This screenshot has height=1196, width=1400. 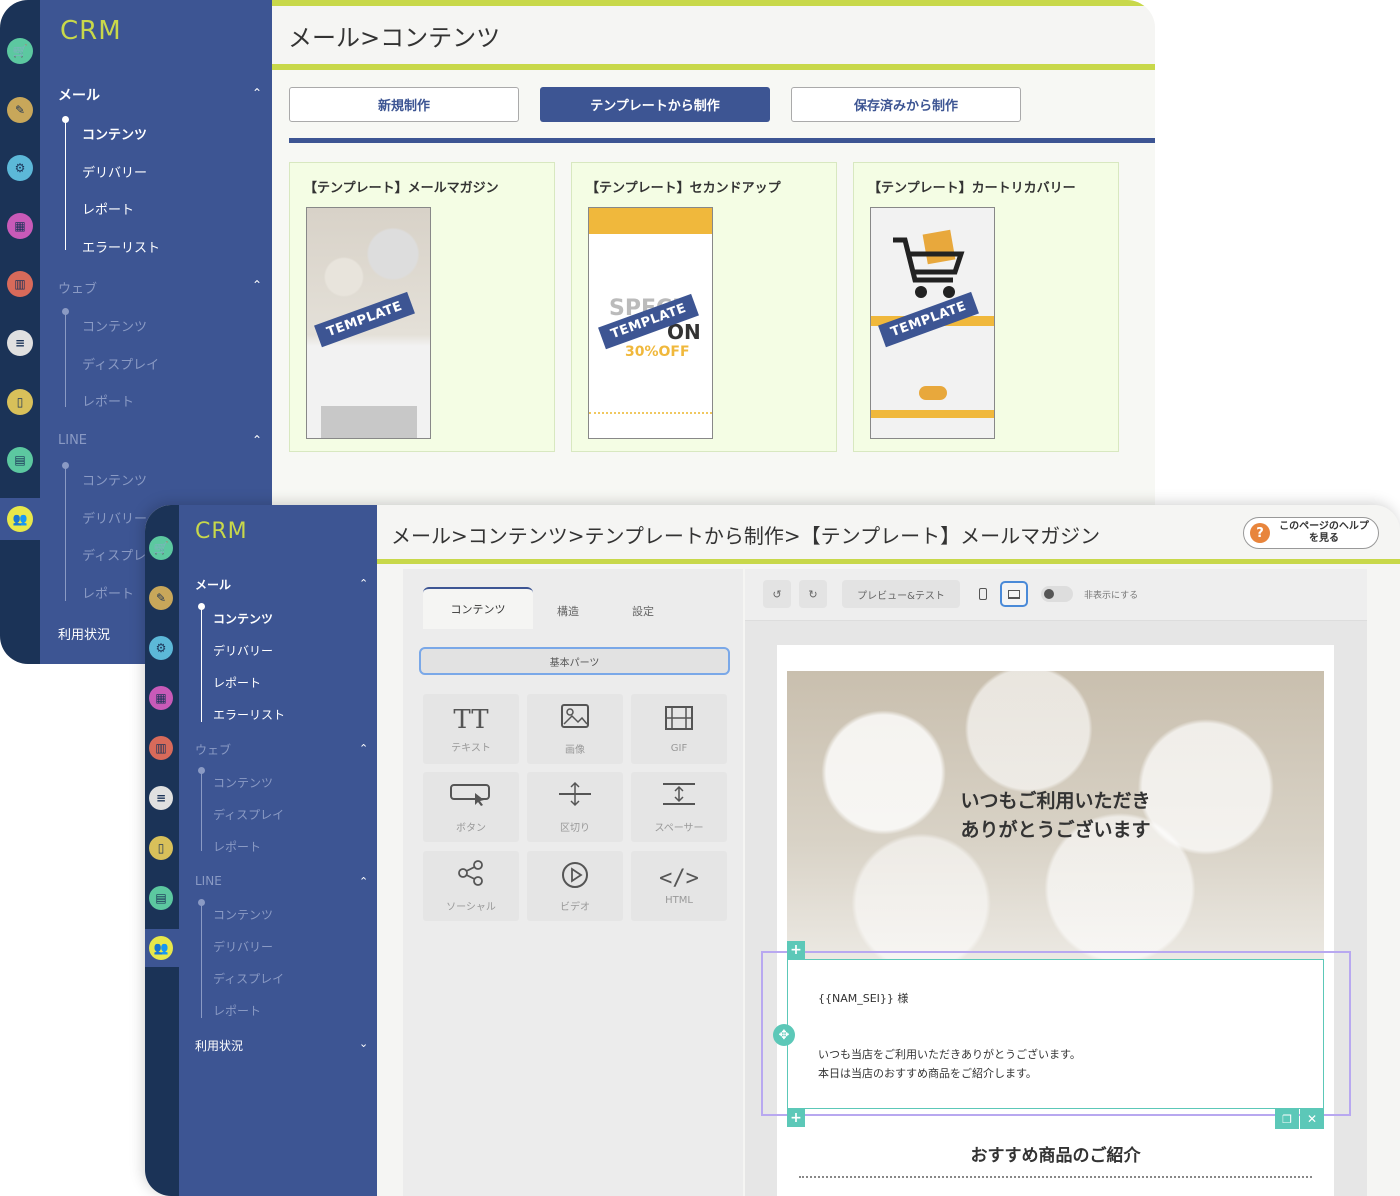 What do you see at coordinates (796, 950) in the screenshot?
I see `add-row-above-button: +` at bounding box center [796, 950].